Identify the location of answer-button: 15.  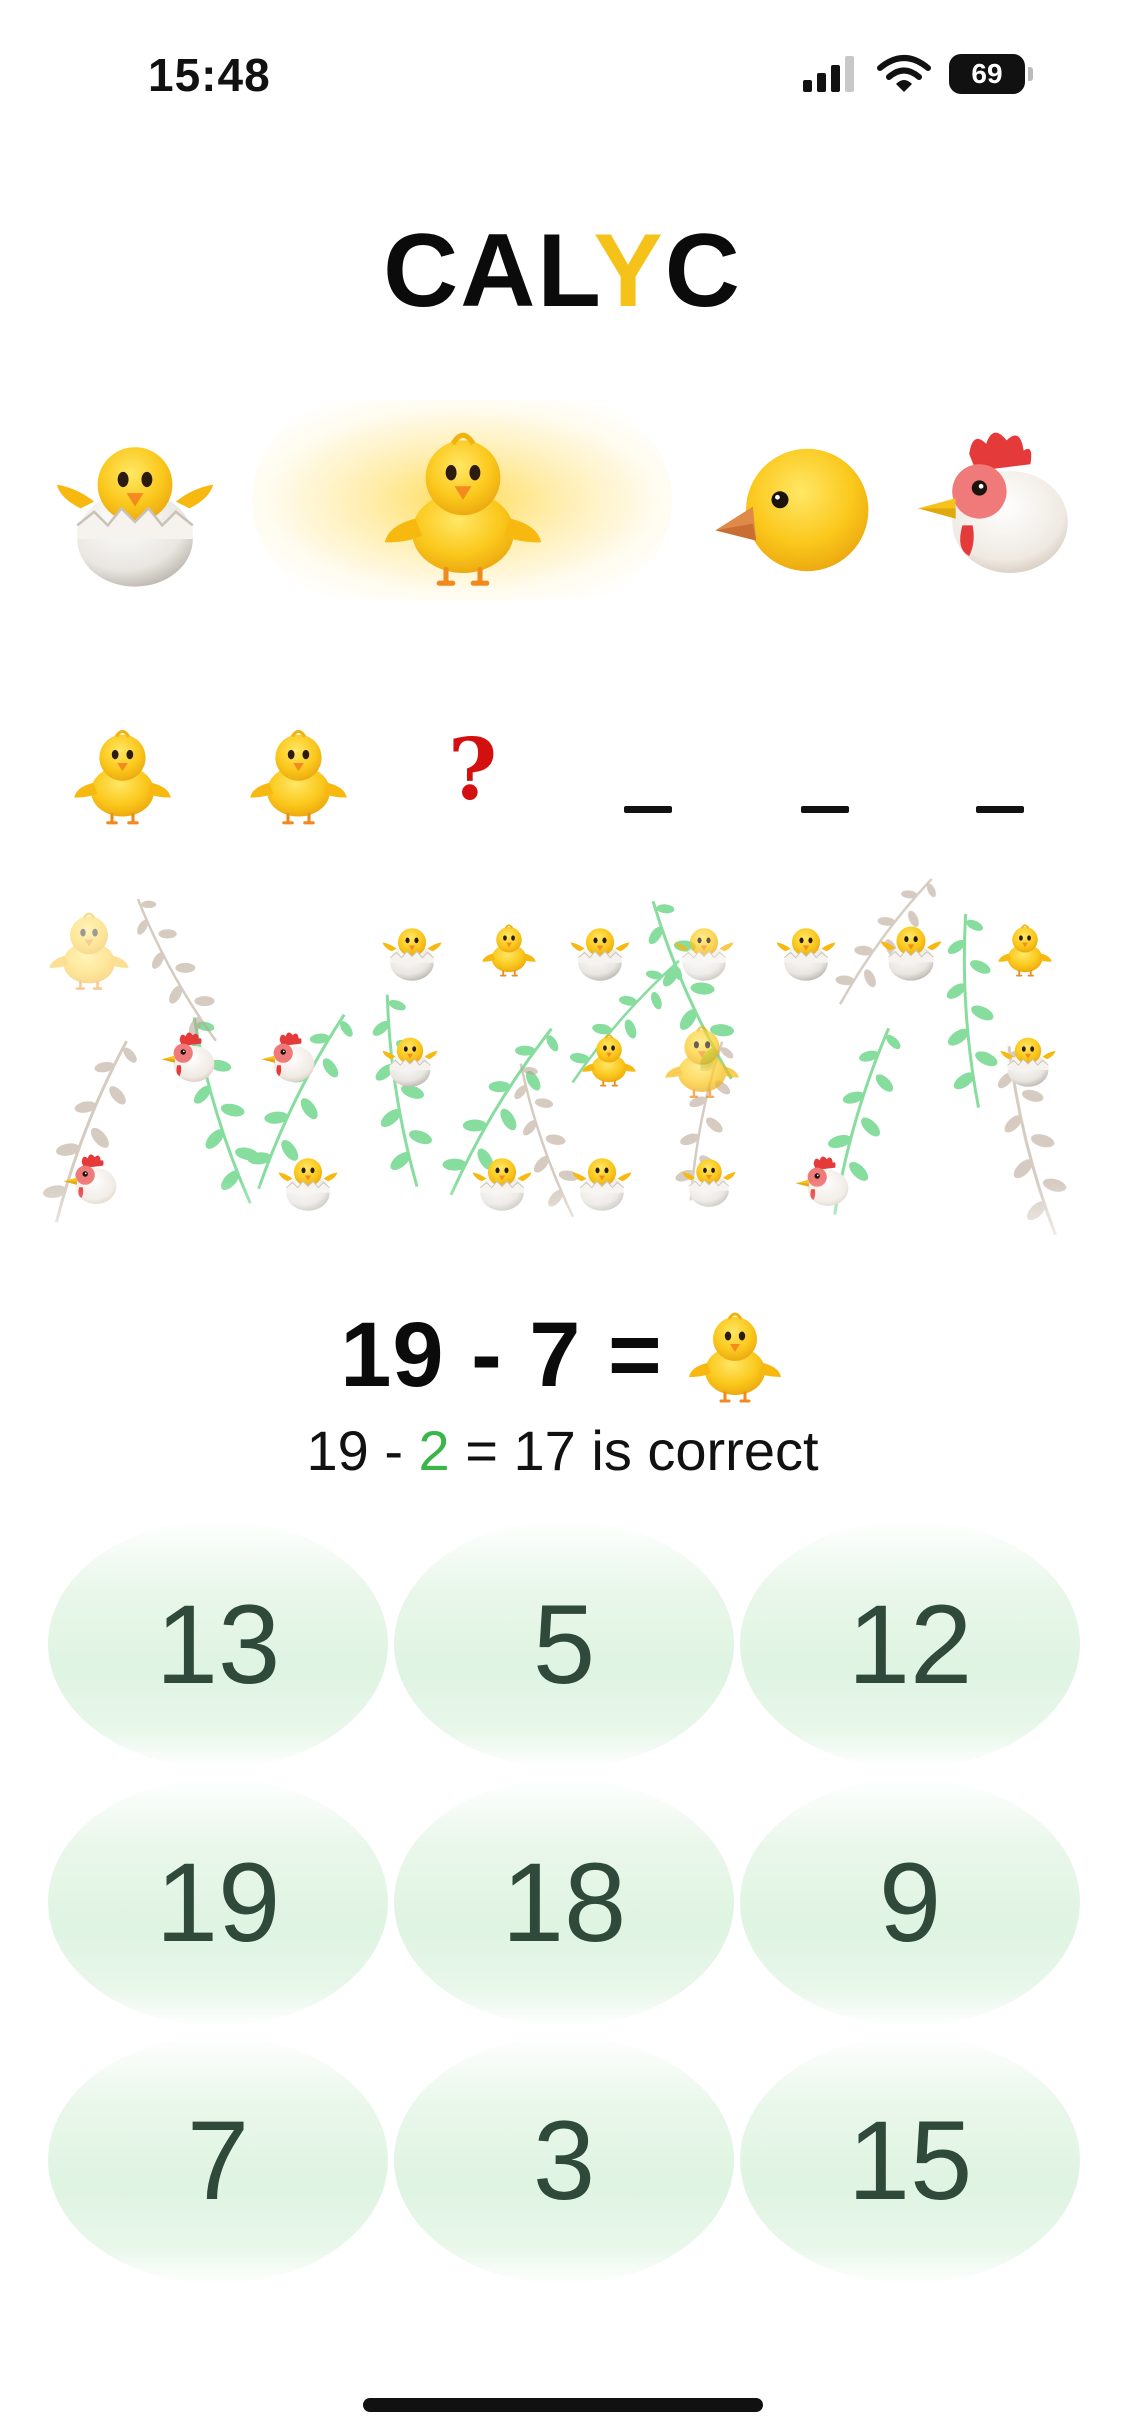
(910, 2160).